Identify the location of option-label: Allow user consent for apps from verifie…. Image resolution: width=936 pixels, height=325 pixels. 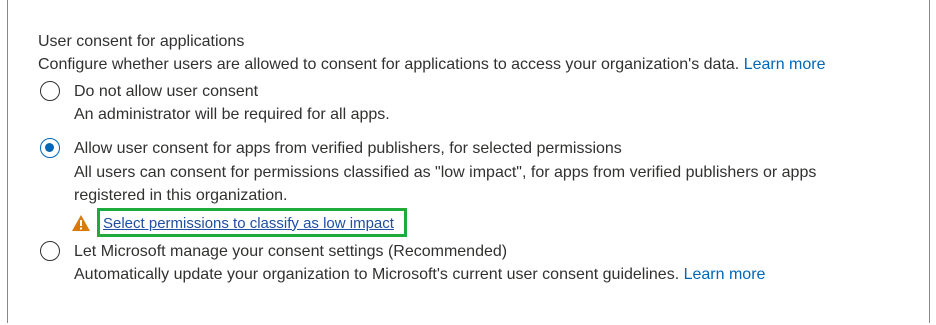
(348, 148).